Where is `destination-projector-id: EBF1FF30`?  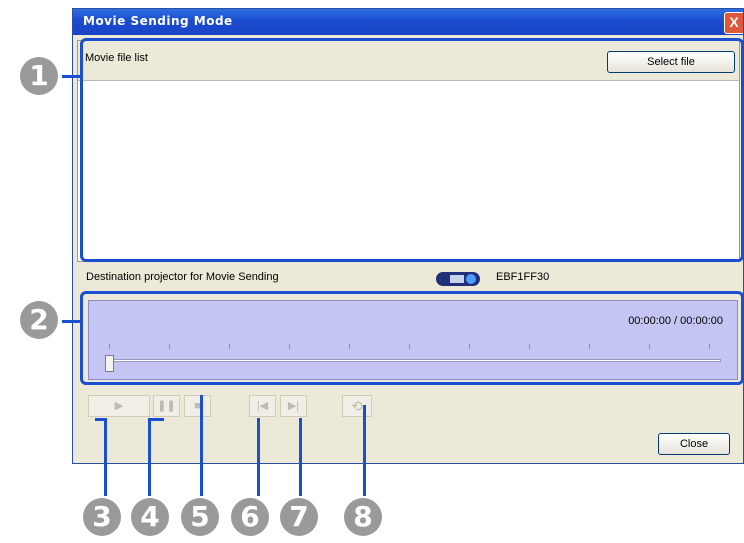 destination-projector-id: EBF1FF30 is located at coordinates (523, 277).